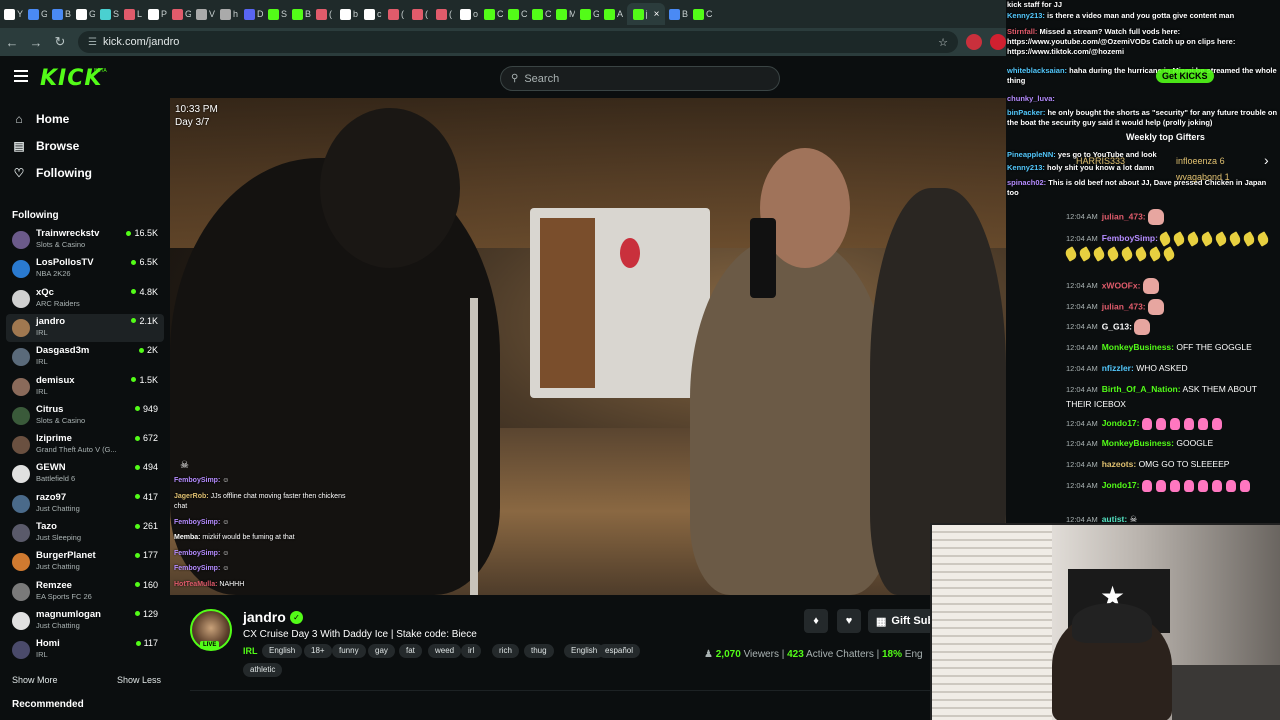 This screenshot has width=1280, height=720. What do you see at coordinates (85, 327) in the screenshot?
I see `followed-channel: jandro IRL 2.1K` at bounding box center [85, 327].